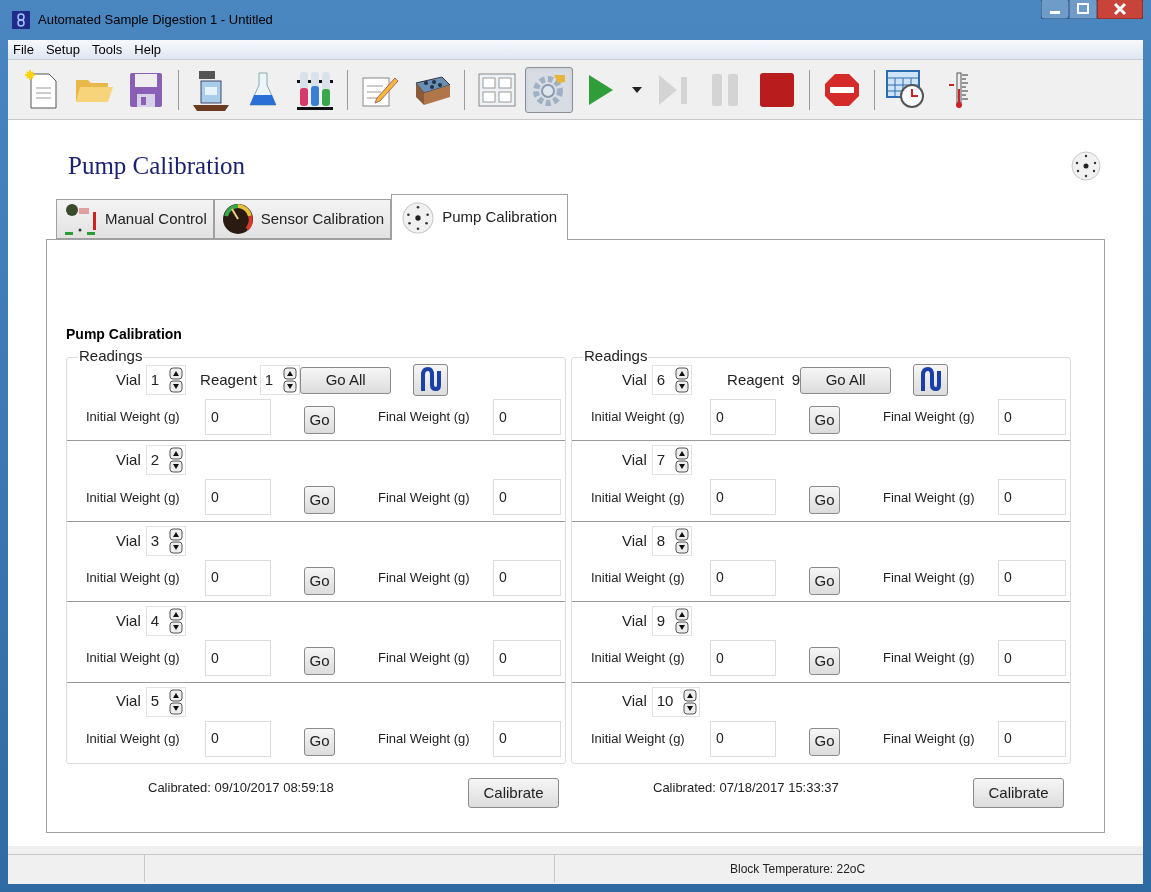 This screenshot has height=892, width=1151. What do you see at coordinates (157, 166) in the screenshot?
I see `page-title: Pump Calibration` at bounding box center [157, 166].